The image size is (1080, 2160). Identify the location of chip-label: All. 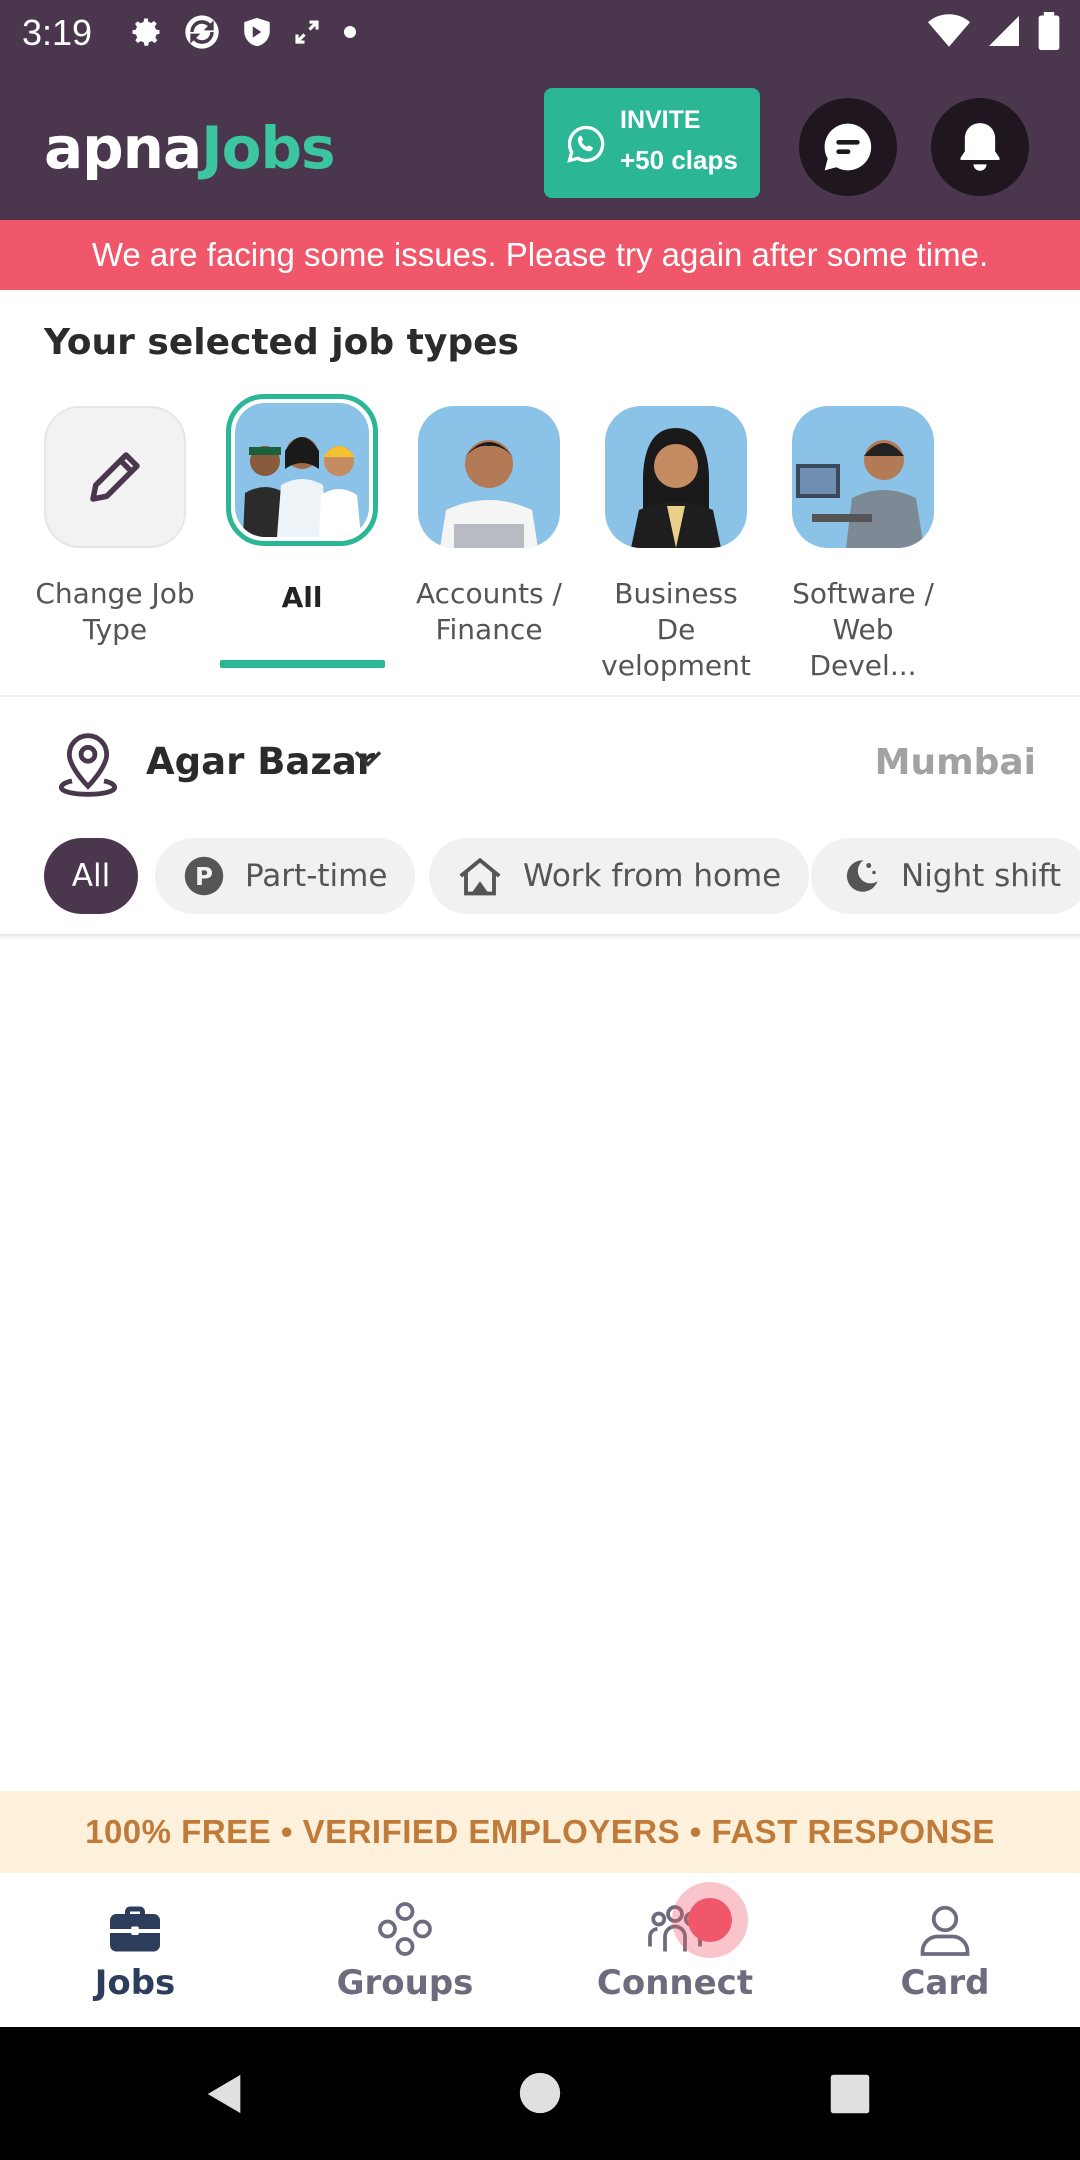
(91, 876).